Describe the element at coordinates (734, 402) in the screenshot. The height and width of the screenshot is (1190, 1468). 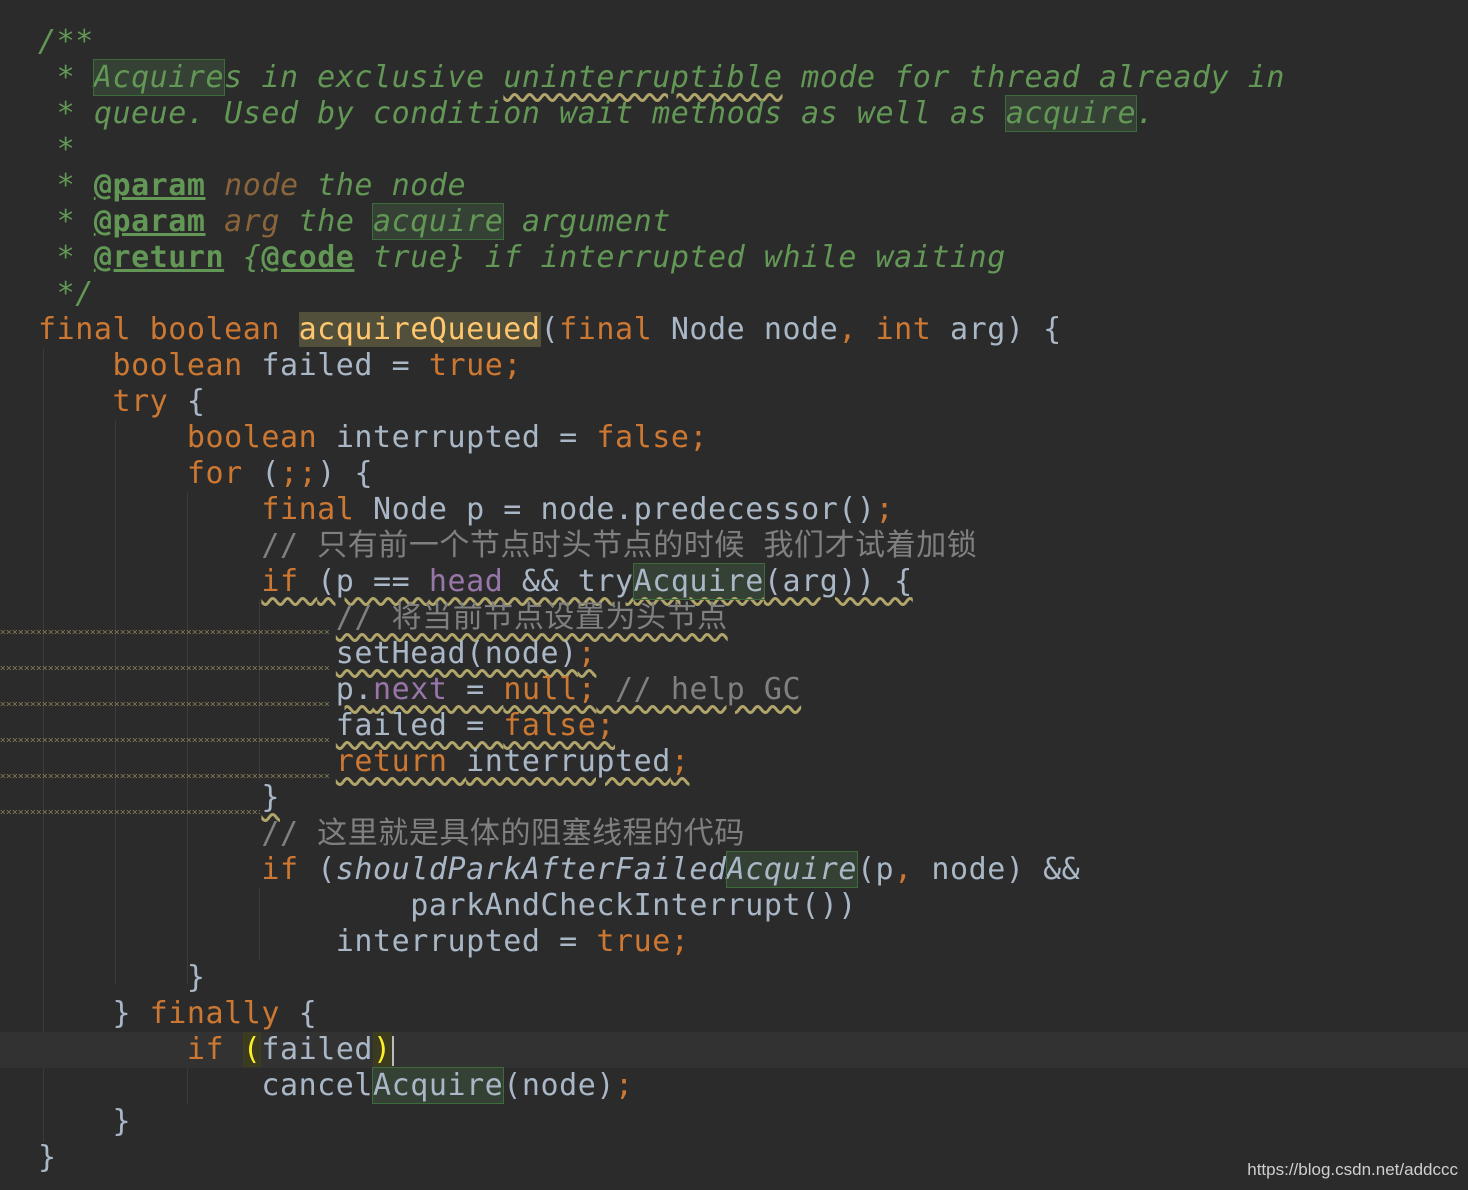
I see `code-line: try {` at that location.